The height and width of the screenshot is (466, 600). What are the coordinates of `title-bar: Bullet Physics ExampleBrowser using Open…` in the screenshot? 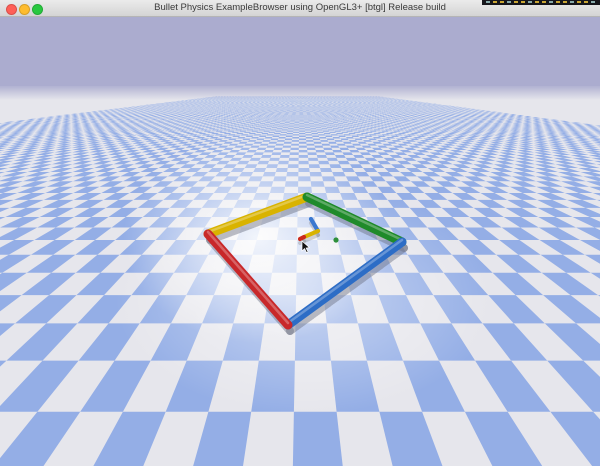 It's located at (300, 8).